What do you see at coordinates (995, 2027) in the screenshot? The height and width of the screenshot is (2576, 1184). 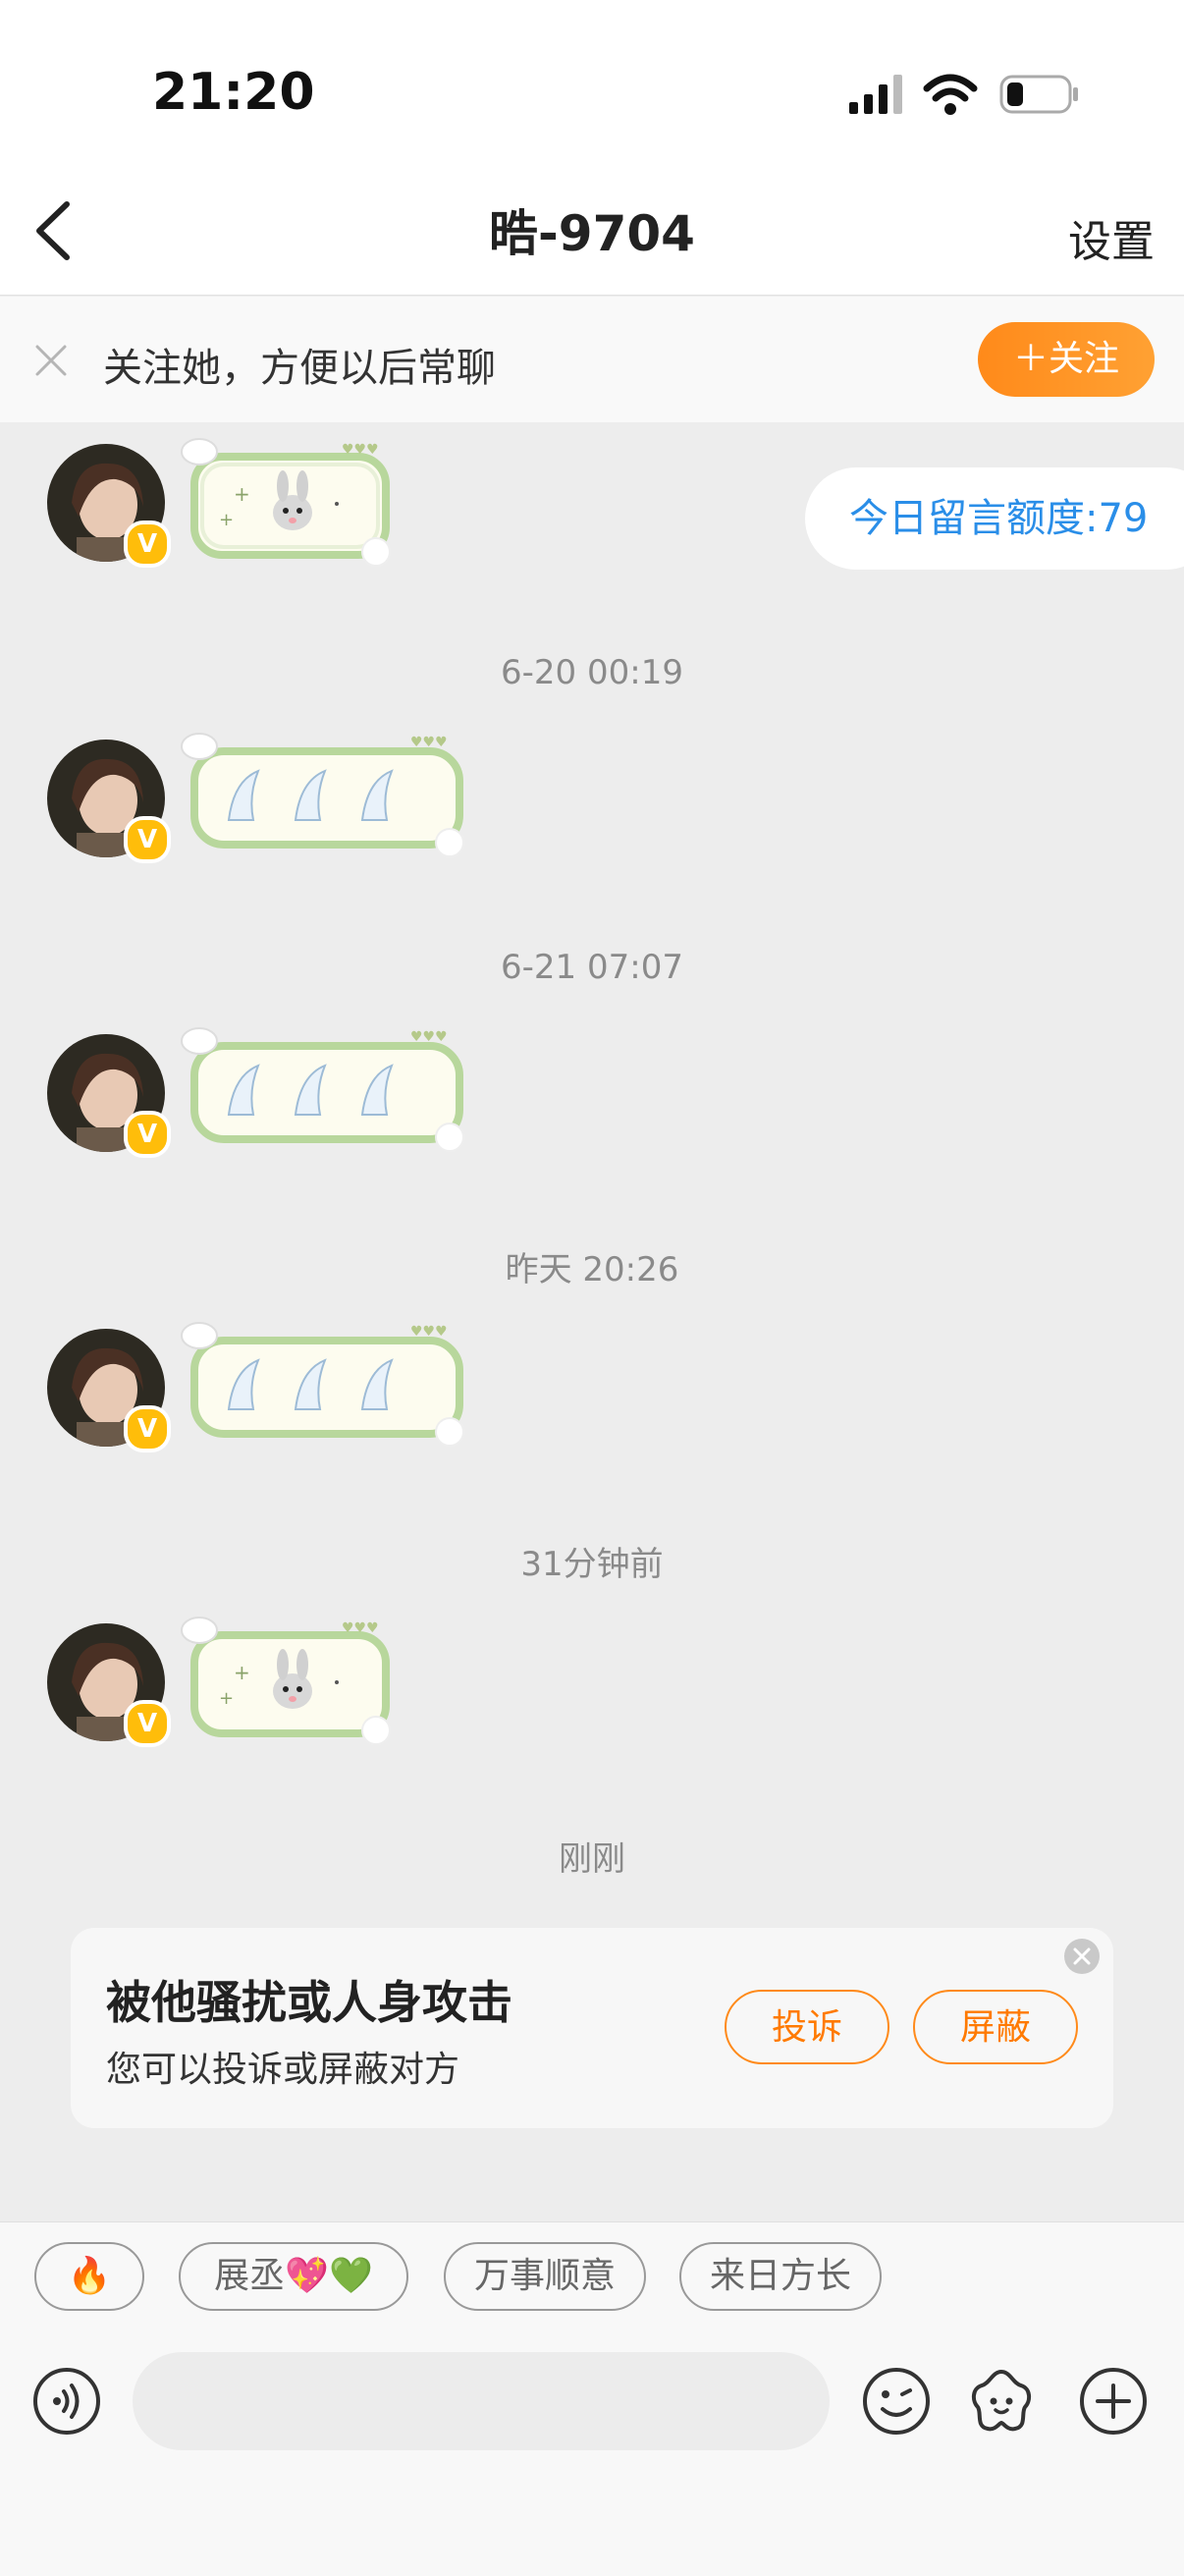 I see `block-button: 屏蔽` at bounding box center [995, 2027].